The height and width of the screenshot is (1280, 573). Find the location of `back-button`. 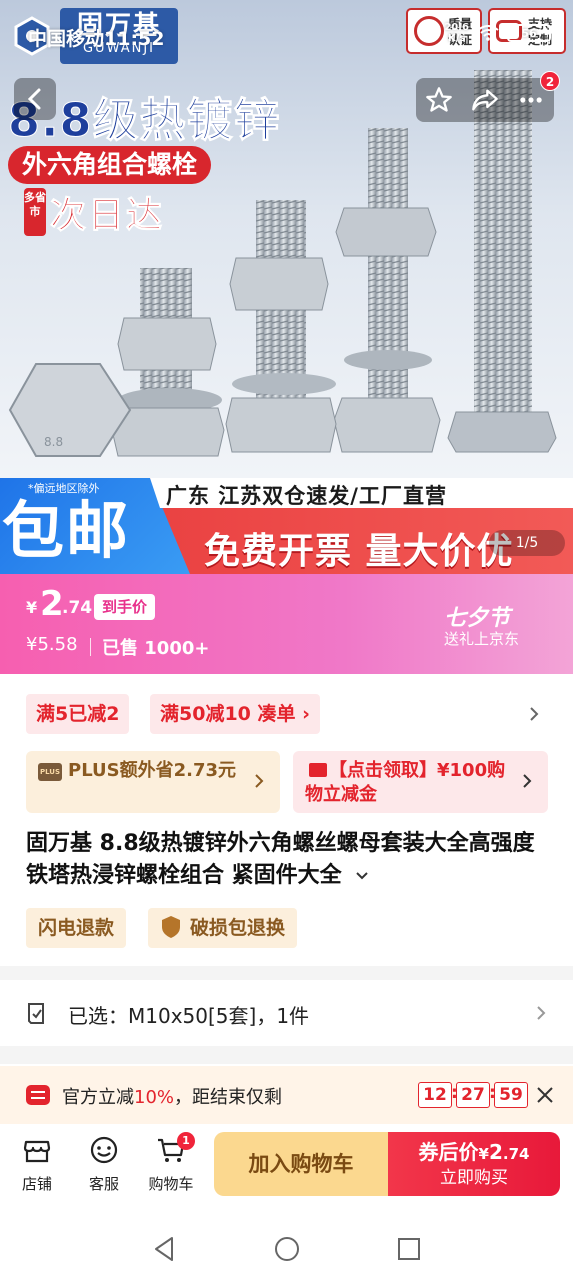

back-button is located at coordinates (35, 99).